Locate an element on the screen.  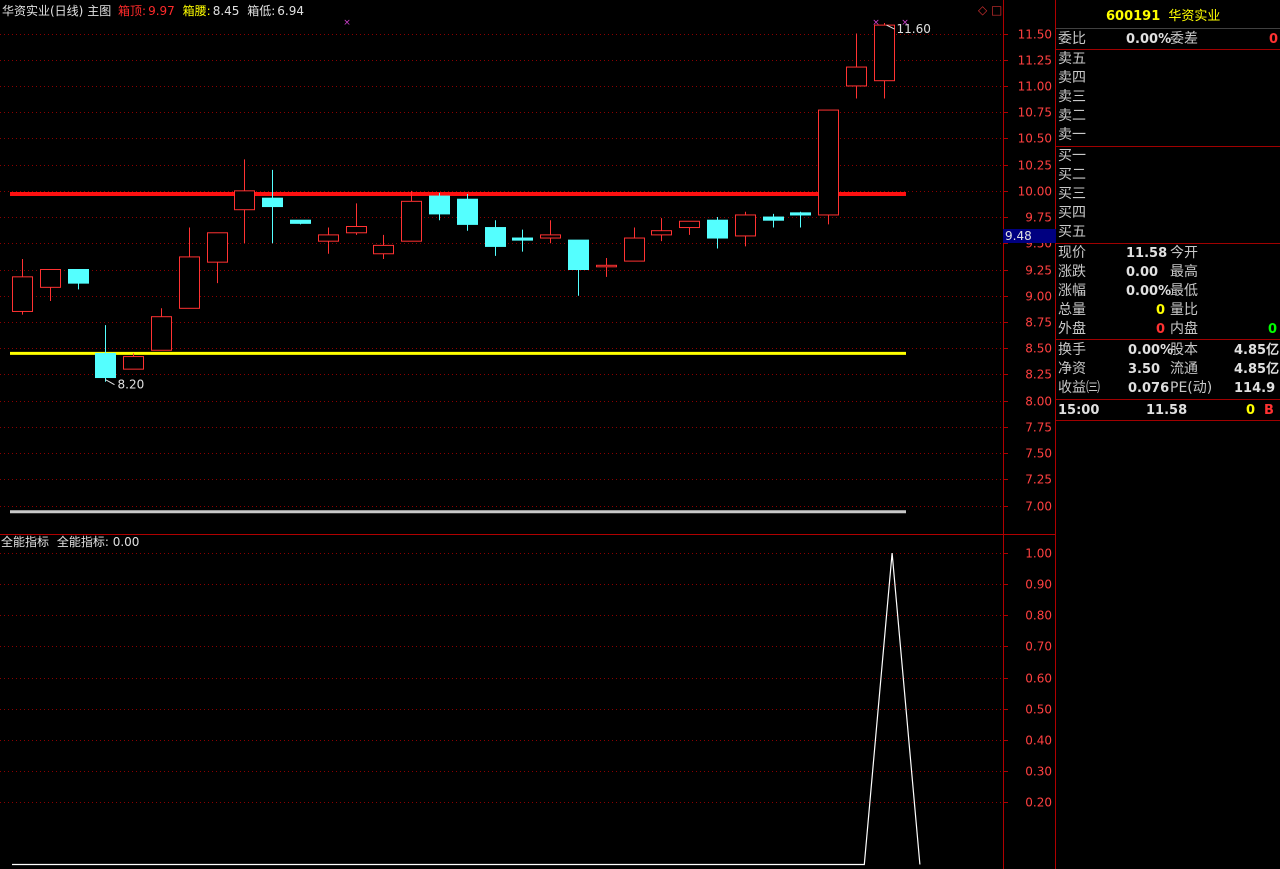
price-tick-label: 8.25 is located at coordinates (1038, 375).